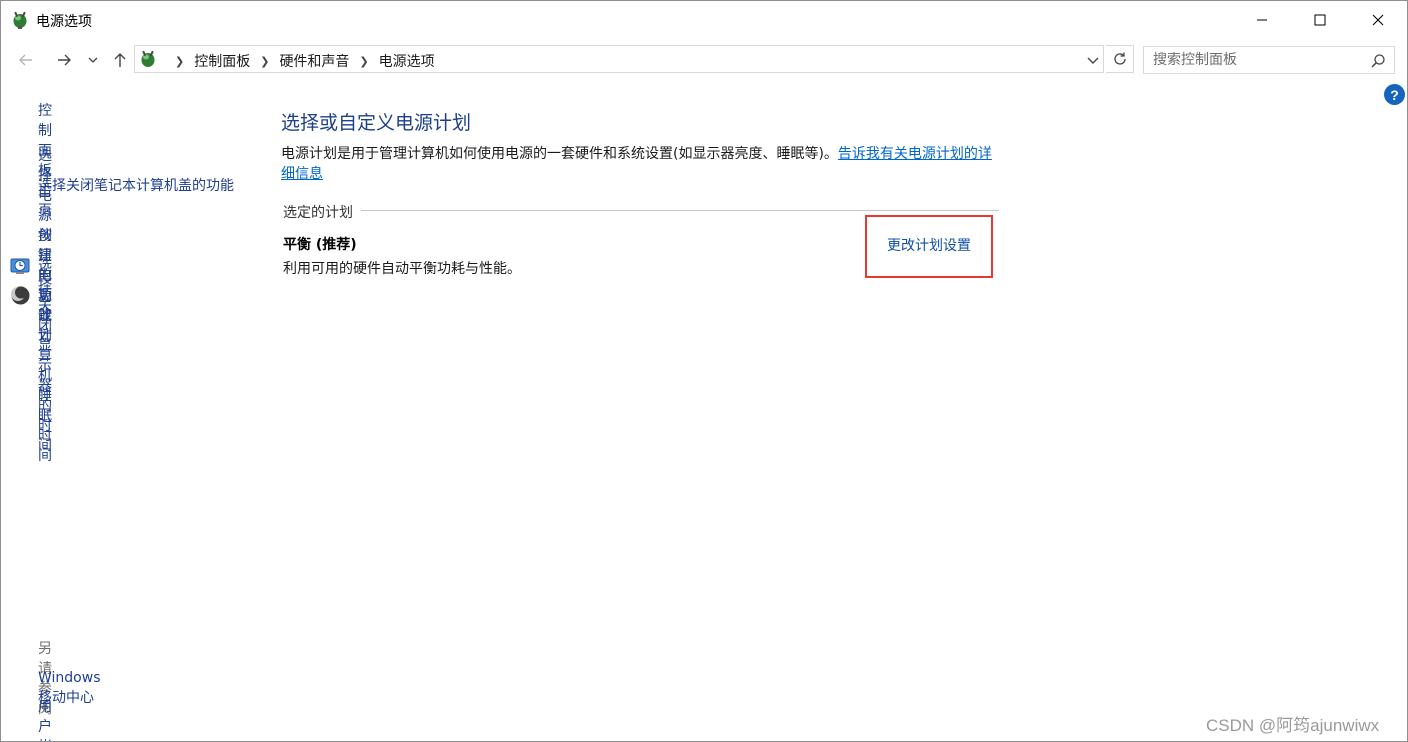 The height and width of the screenshot is (742, 1408). I want to click on search-box, so click(1269, 60).